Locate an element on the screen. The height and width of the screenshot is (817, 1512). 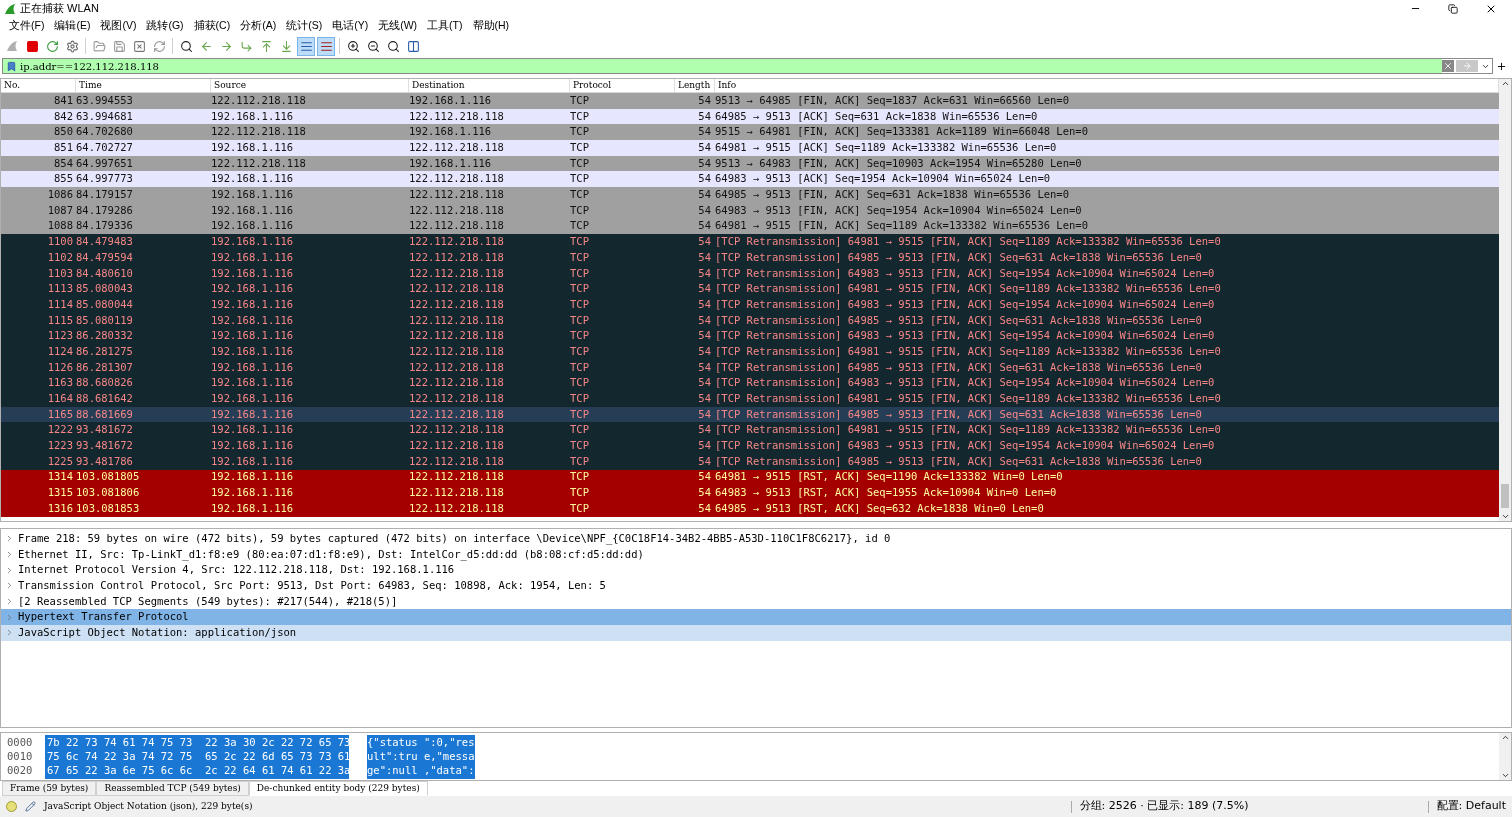
hex-bytes: 67 65 22 3a 6e 75 6c 6c 2c 22 64 61 74 61 22 3a is located at coordinates (197, 771).